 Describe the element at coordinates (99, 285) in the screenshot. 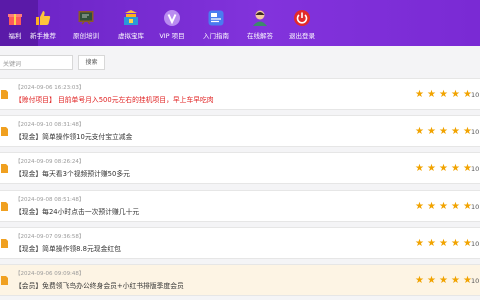

I see `post-title: 【会员】免费领飞鸟办公终身会员+小红书排版季度会员` at that location.